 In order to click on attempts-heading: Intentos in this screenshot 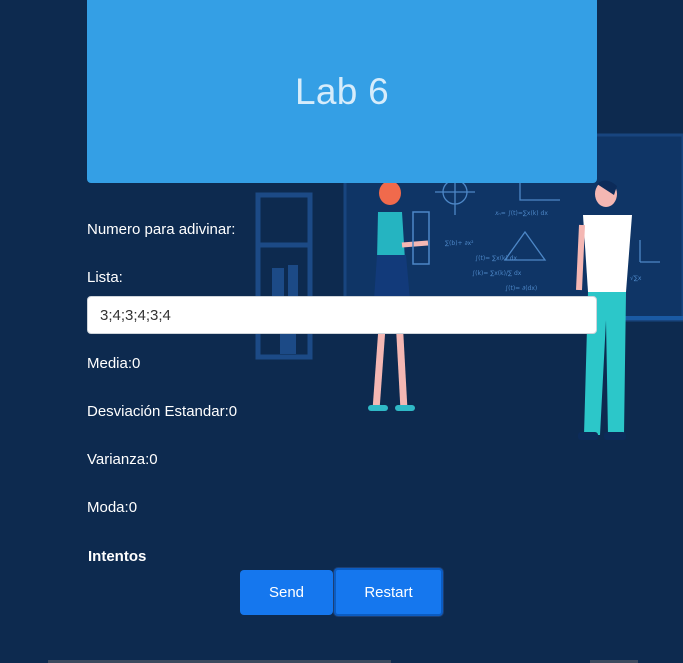, I will do `click(117, 556)`.